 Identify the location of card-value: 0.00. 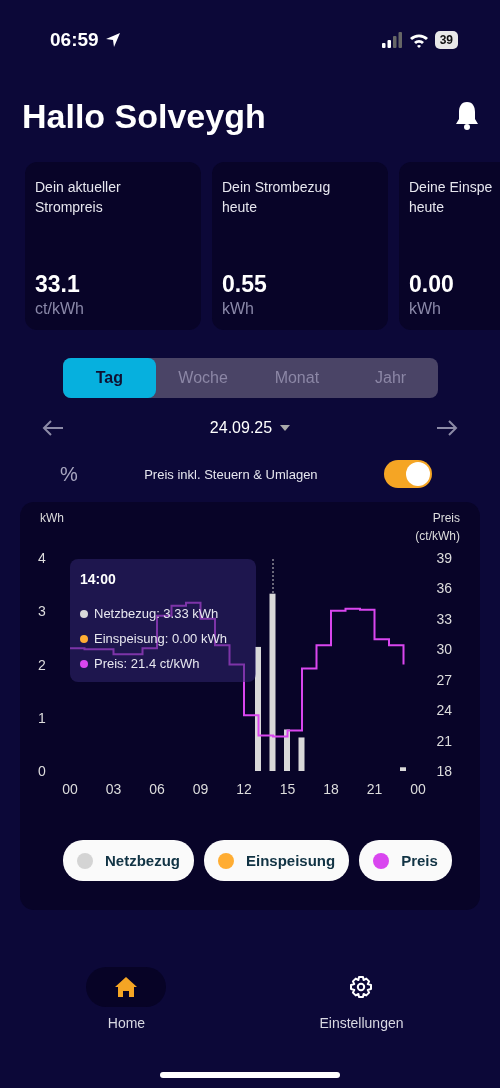
(432, 284).